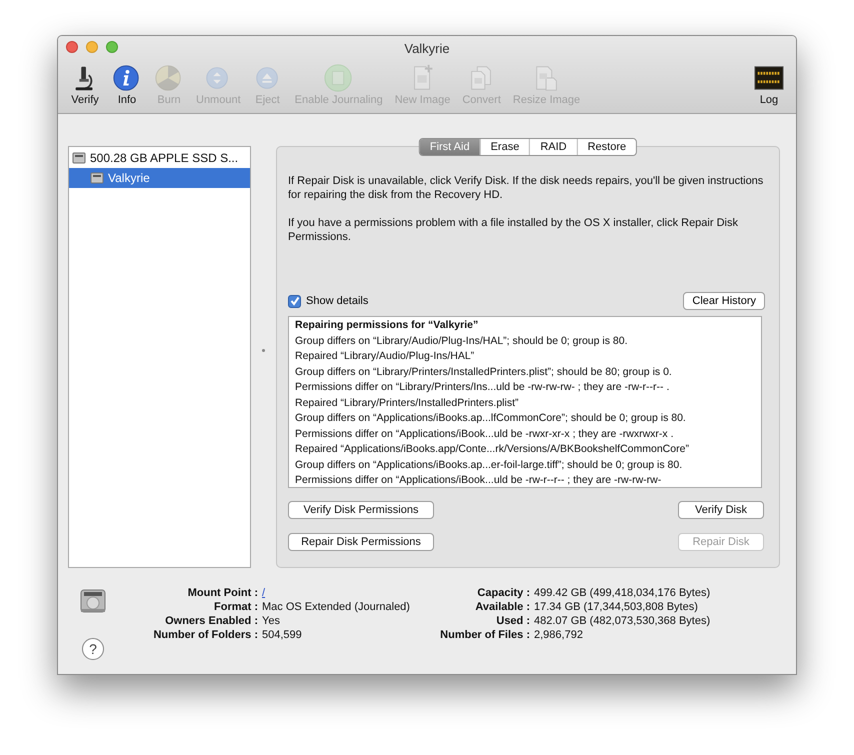  I want to click on sidebar-item: Valkyrie, so click(159, 178).